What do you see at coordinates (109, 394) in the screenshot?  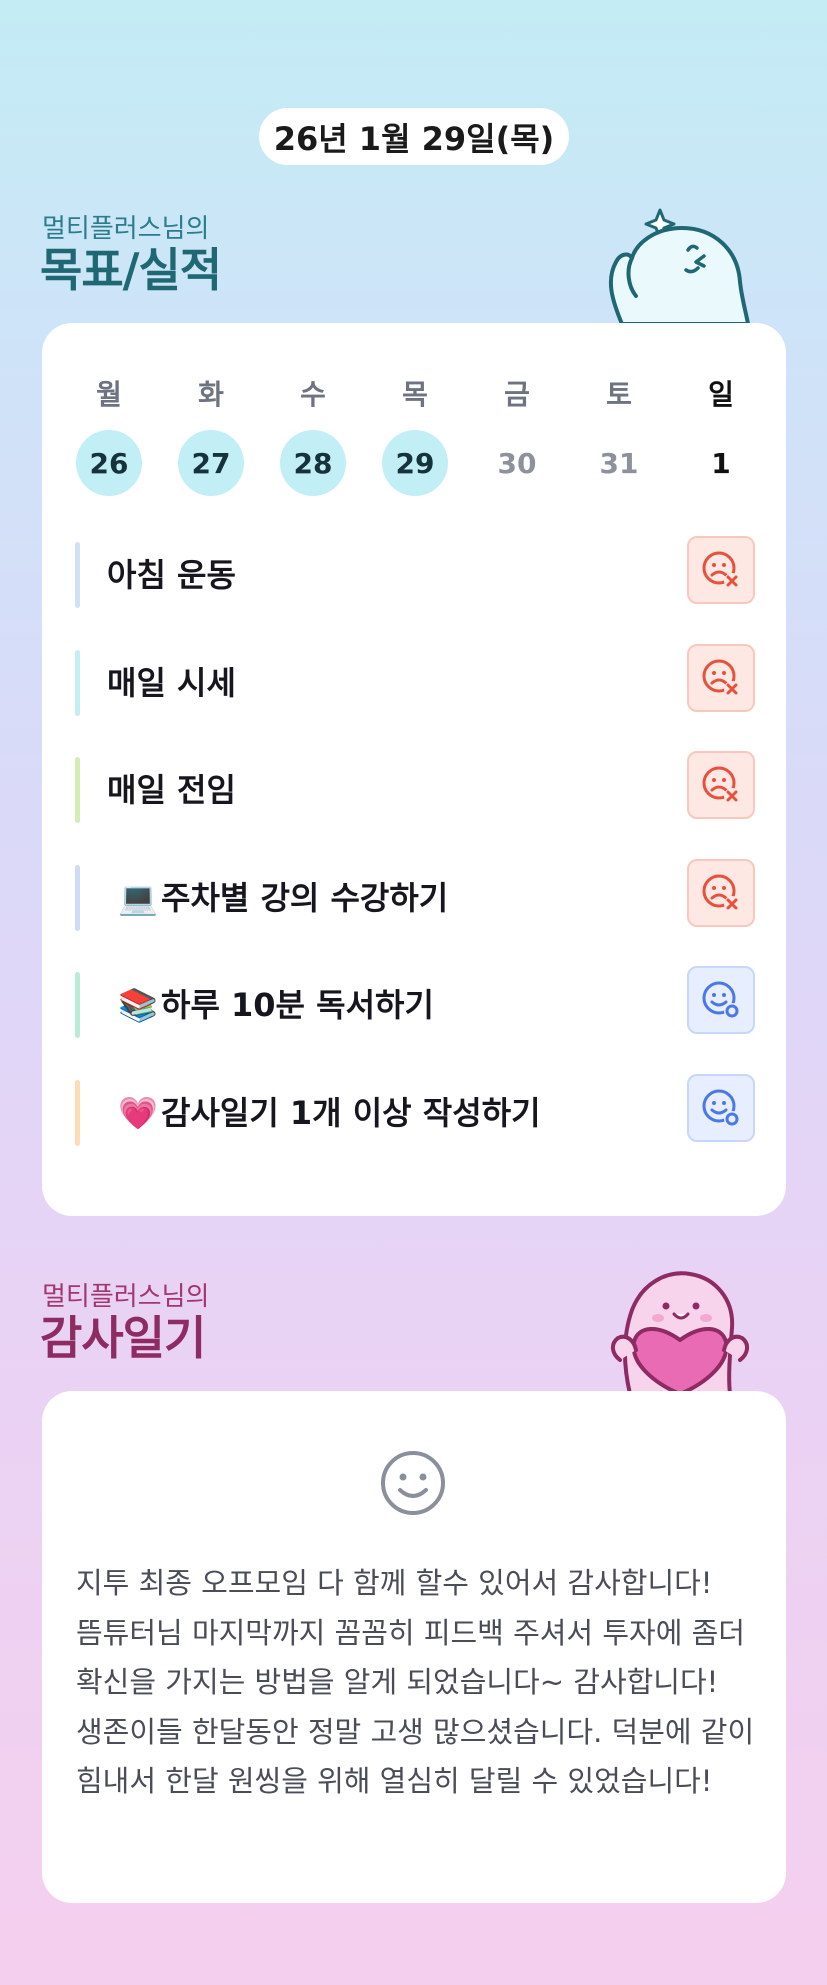 I see `day-name: 월` at bounding box center [109, 394].